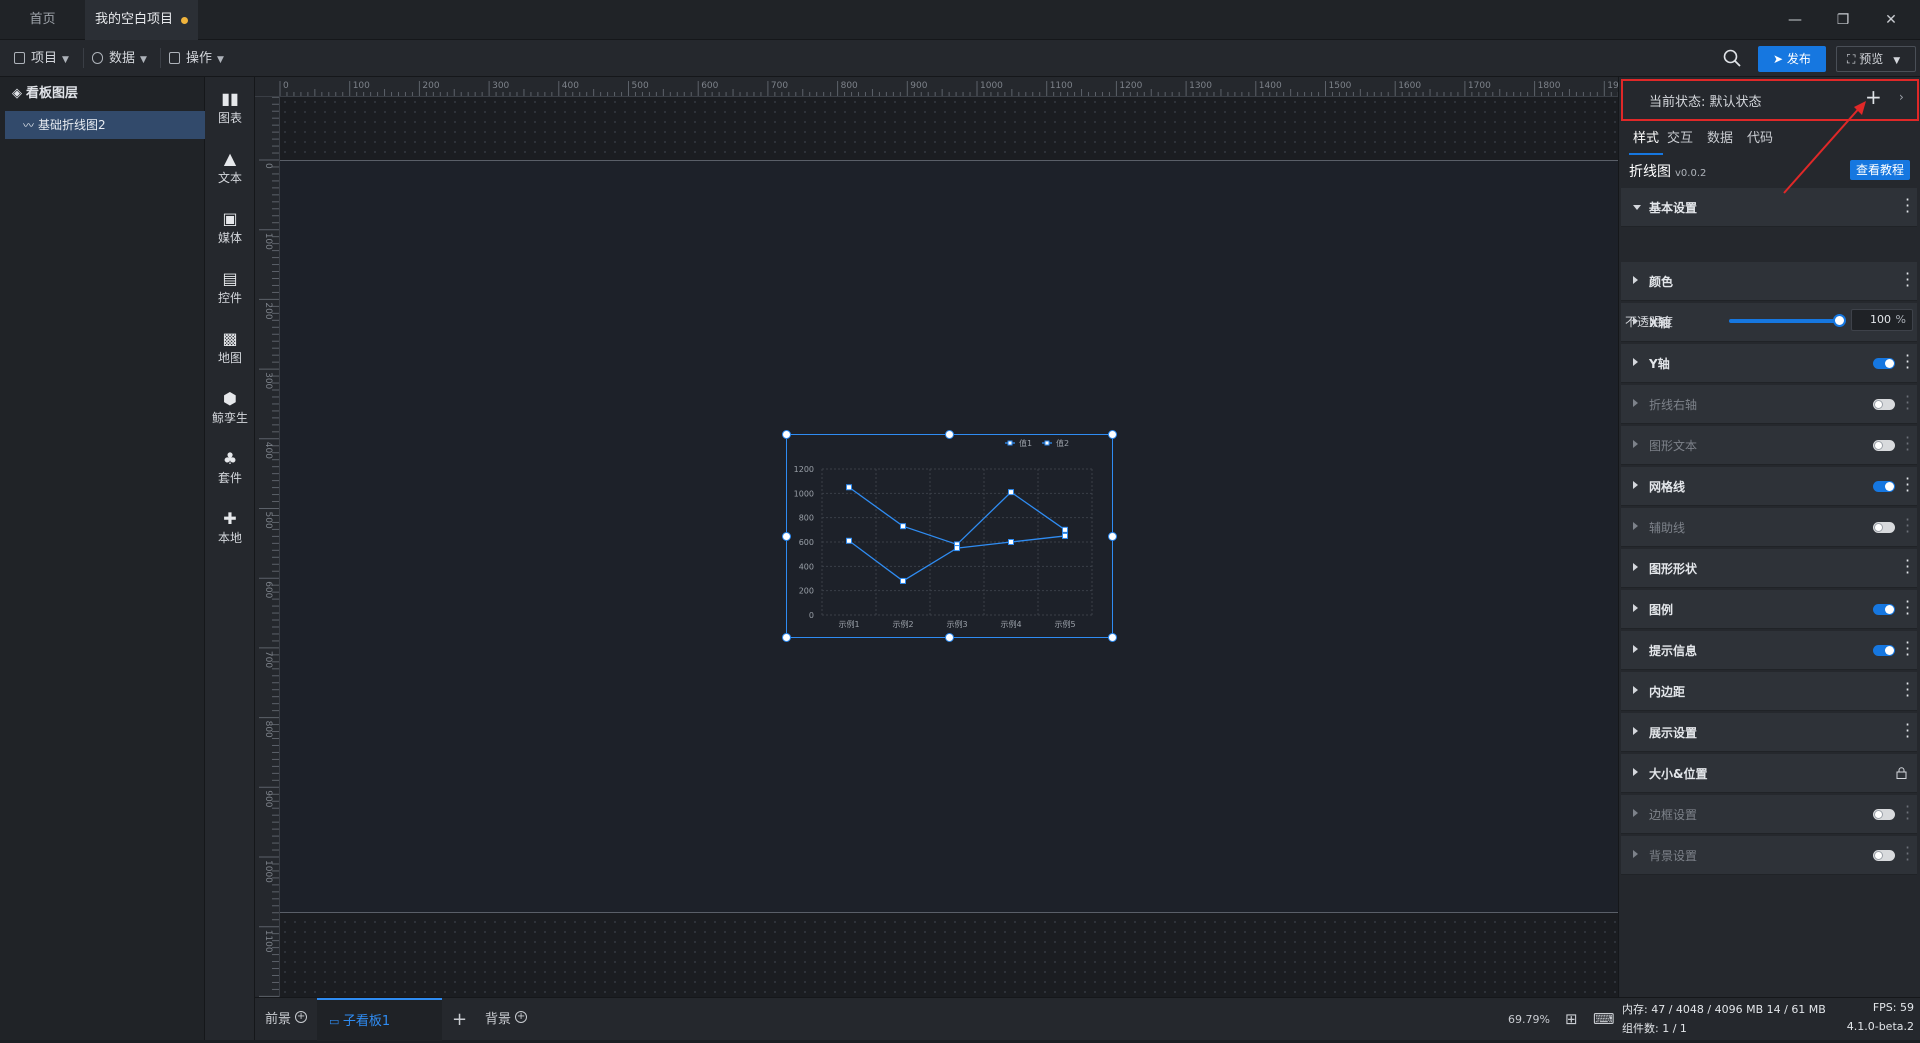  What do you see at coordinates (1680, 139) in the screenshot?
I see `tab-interaction: 交互` at bounding box center [1680, 139].